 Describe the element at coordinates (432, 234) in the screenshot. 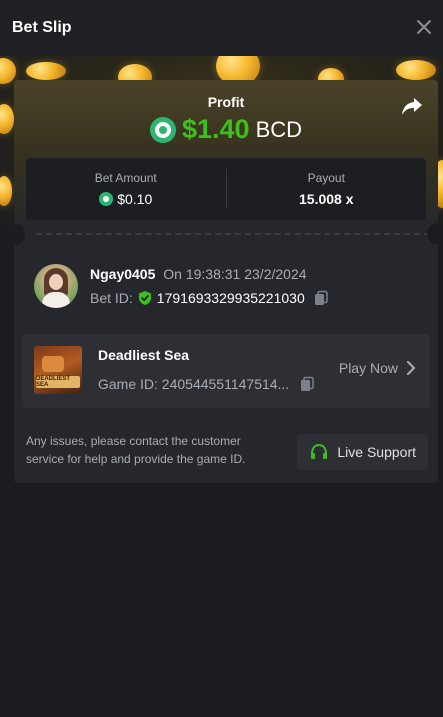

I see `notch-right` at that location.